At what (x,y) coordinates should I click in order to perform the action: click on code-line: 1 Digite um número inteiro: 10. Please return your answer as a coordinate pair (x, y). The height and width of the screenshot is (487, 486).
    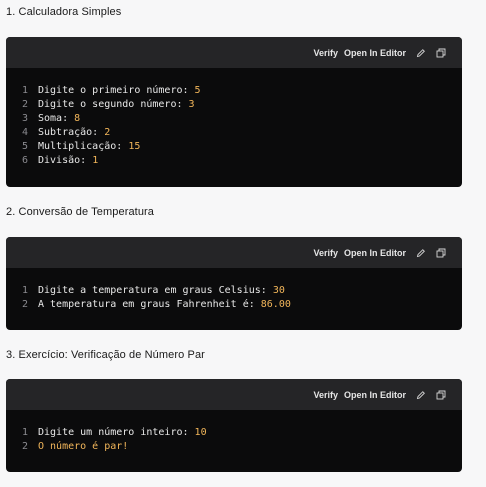
    Looking at the image, I should click on (234, 433).